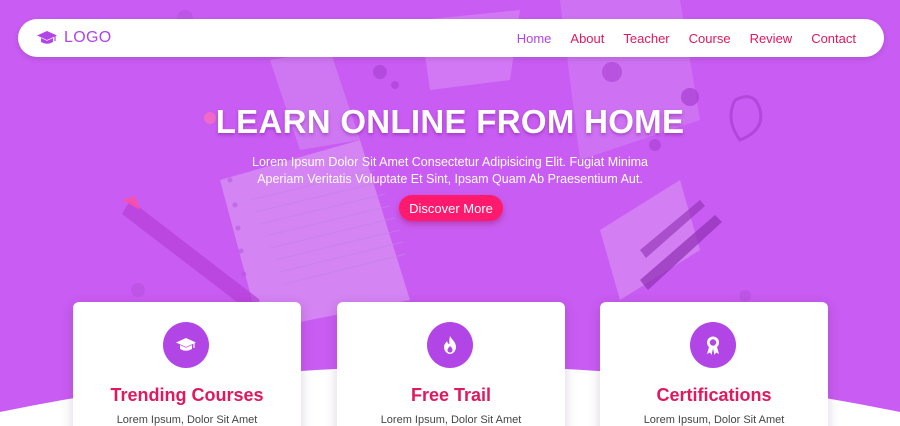  I want to click on card-title: Certifications, so click(714, 395).